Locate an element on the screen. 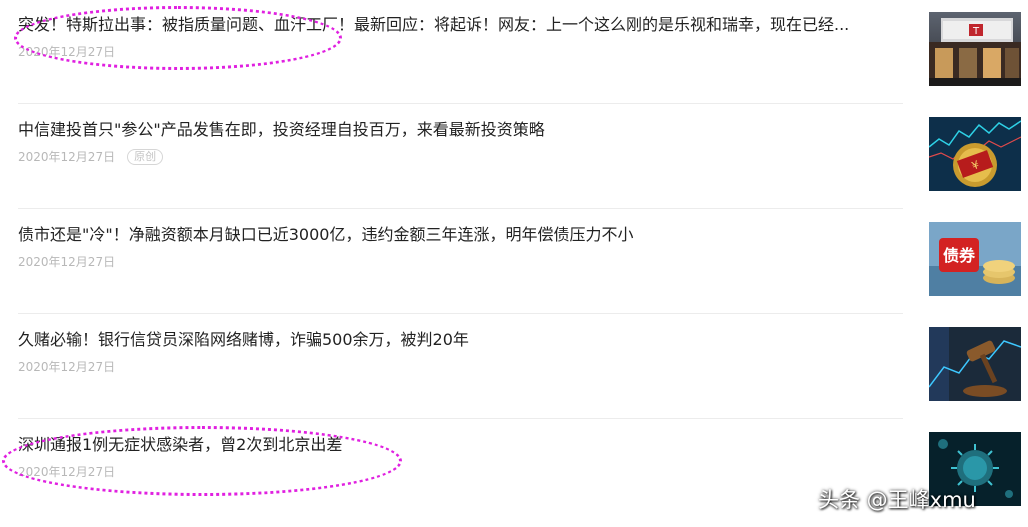 The image size is (1028, 527). news-title: 深圳通报1例无症状感染者，曾2次到北京出差 is located at coordinates (463, 445).